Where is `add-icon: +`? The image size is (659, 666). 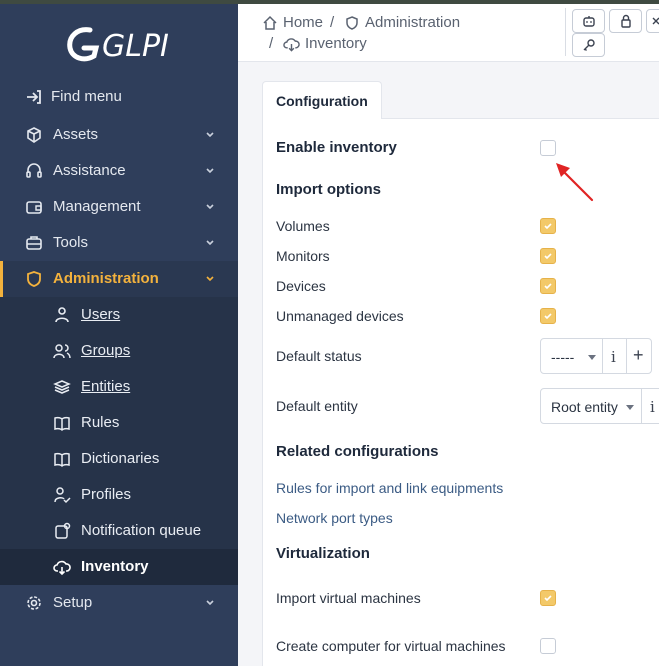 add-icon: + is located at coordinates (638, 355).